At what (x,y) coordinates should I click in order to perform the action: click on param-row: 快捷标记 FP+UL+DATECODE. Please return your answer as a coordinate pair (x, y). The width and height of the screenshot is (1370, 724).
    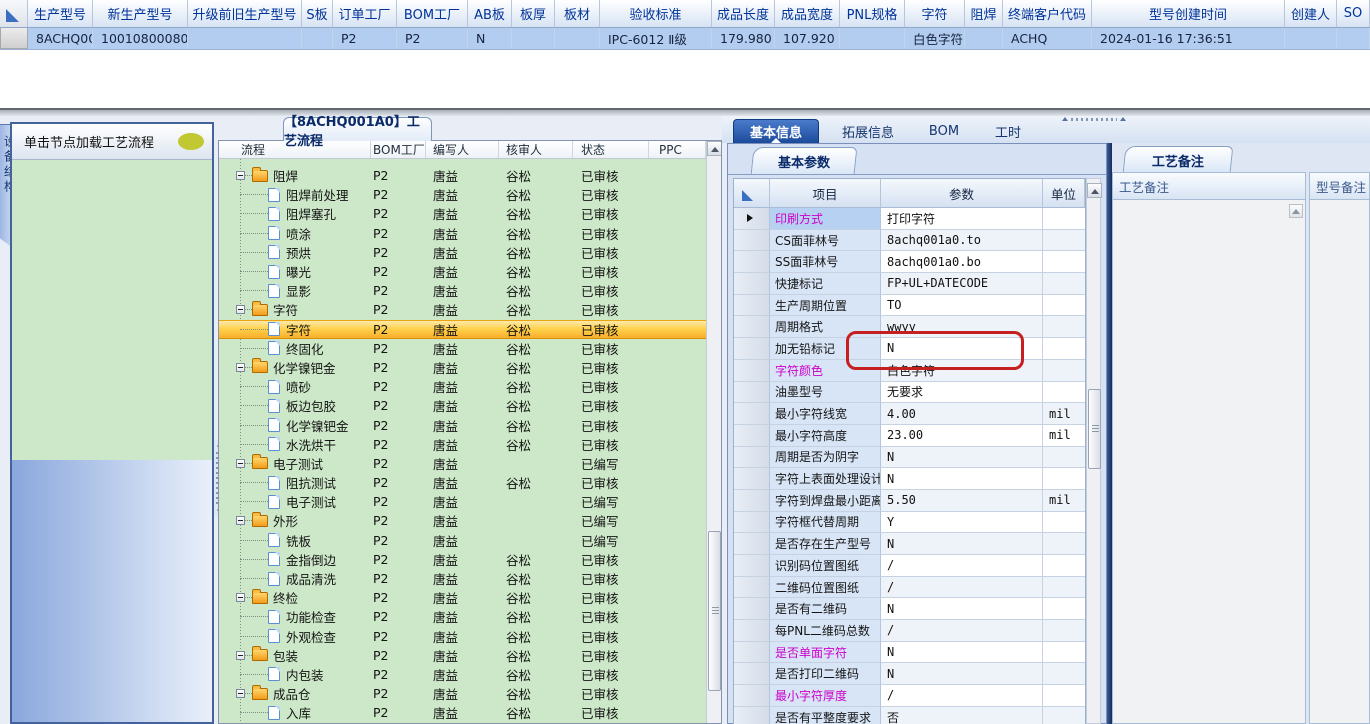
    Looking at the image, I should click on (909, 284).